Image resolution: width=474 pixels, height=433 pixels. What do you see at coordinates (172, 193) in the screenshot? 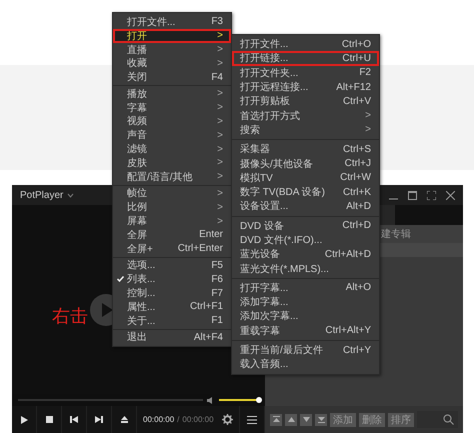
I see `menu-item: 帧位 >` at bounding box center [172, 193].